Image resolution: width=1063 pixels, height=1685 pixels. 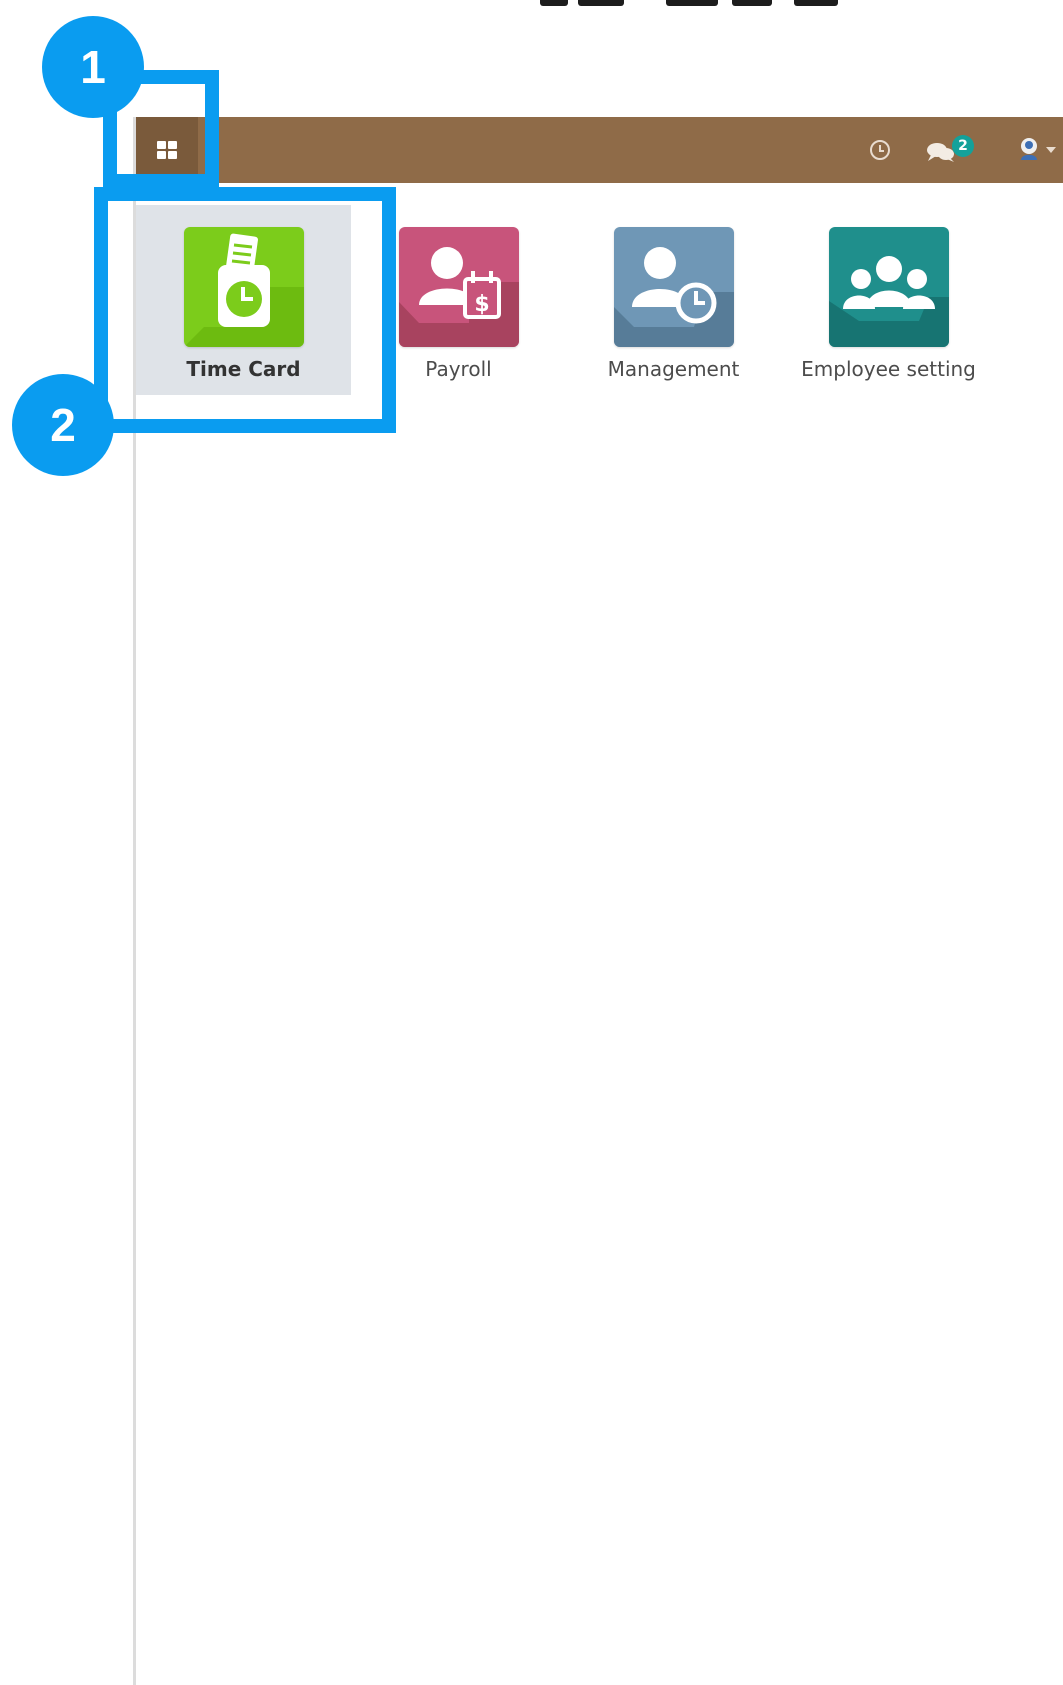 I want to click on step-badge-1: 1, so click(x=93, y=67).